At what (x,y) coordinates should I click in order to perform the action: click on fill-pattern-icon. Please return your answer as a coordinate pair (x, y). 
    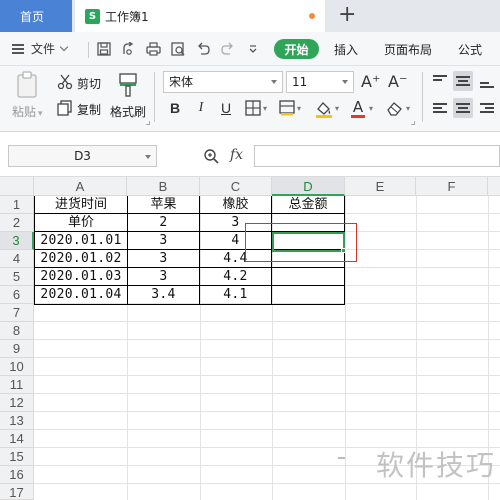
    Looking at the image, I should click on (287, 108).